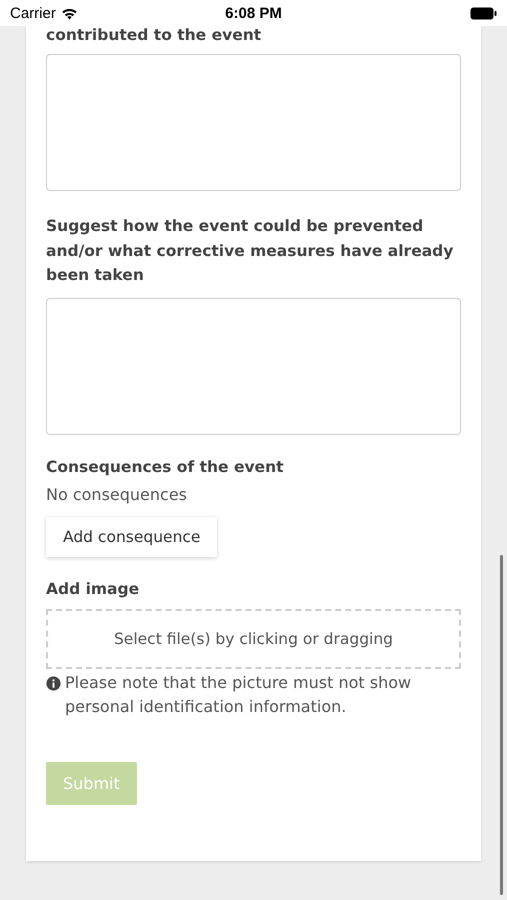 Image resolution: width=507 pixels, height=900 pixels. What do you see at coordinates (253, 638) in the screenshot?
I see `file-dropzone: Select file(s) by clicking or dragging` at bounding box center [253, 638].